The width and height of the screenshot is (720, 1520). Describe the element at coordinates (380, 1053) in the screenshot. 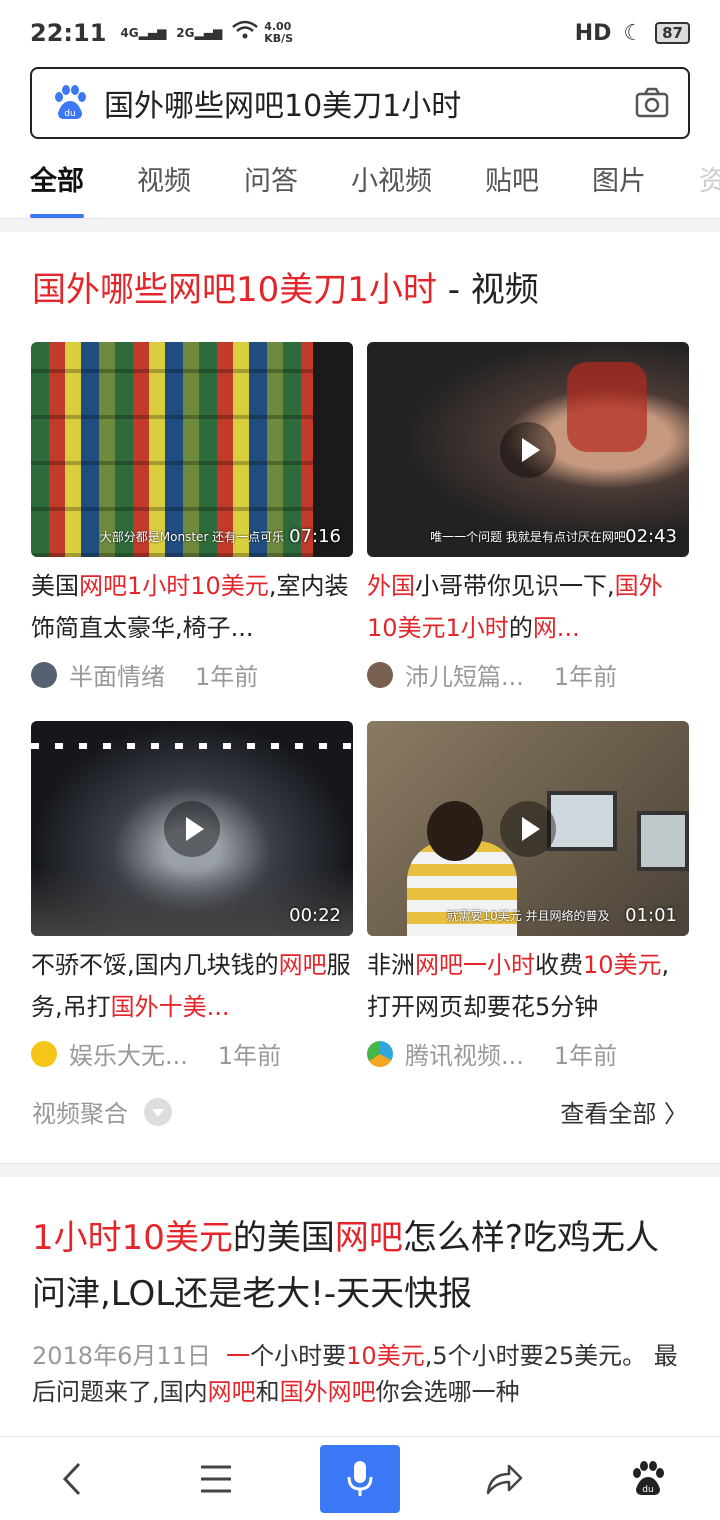

I see `tencent-video-icon` at that location.